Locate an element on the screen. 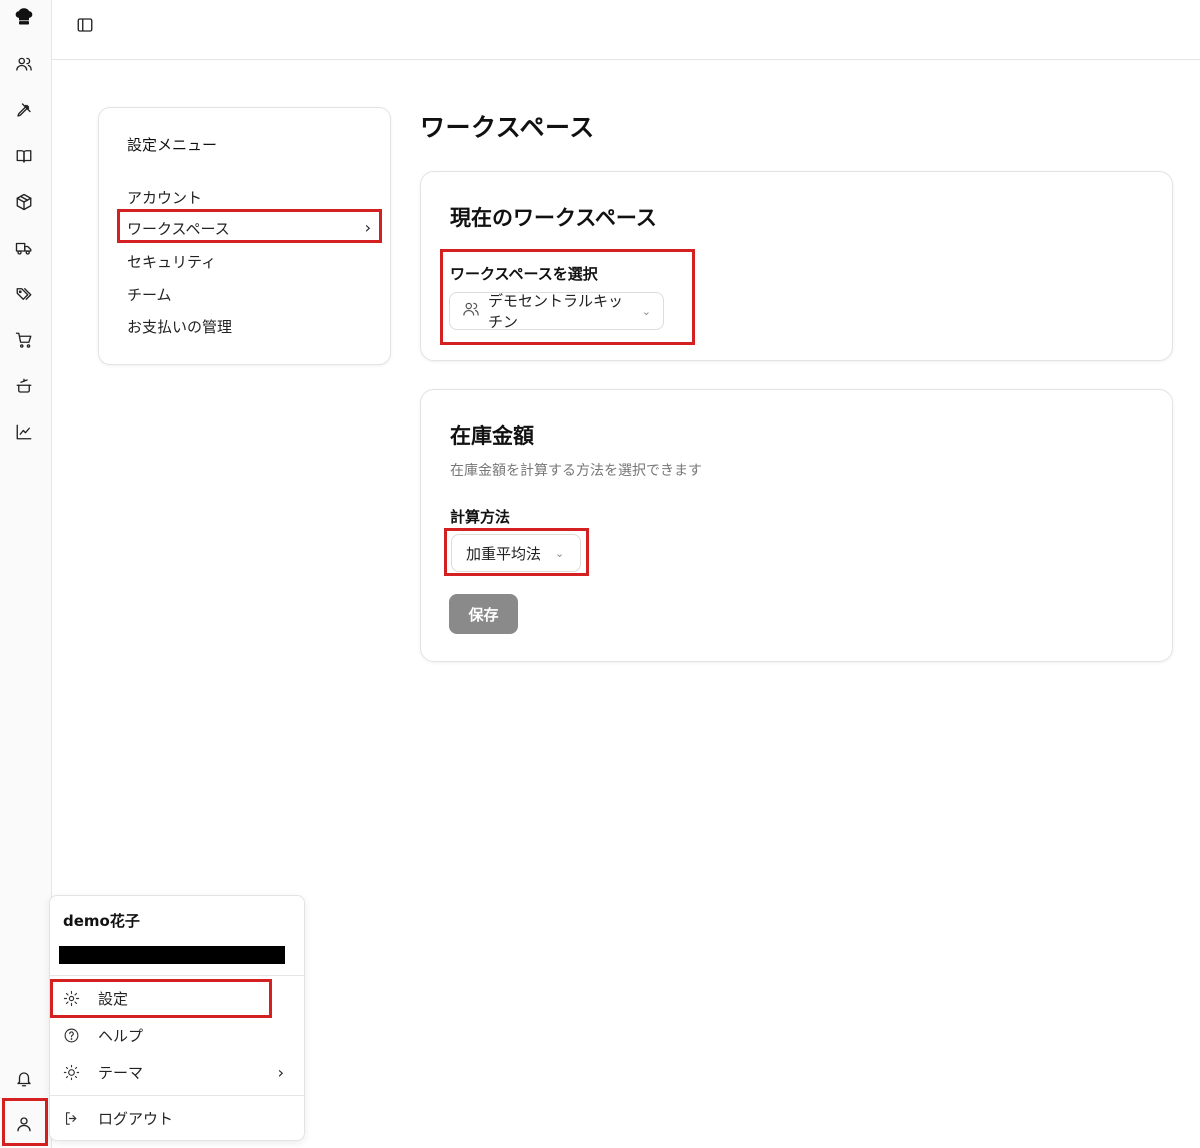 This screenshot has width=1200, height=1148. calc-method-value: 加重平均法 is located at coordinates (504, 553).